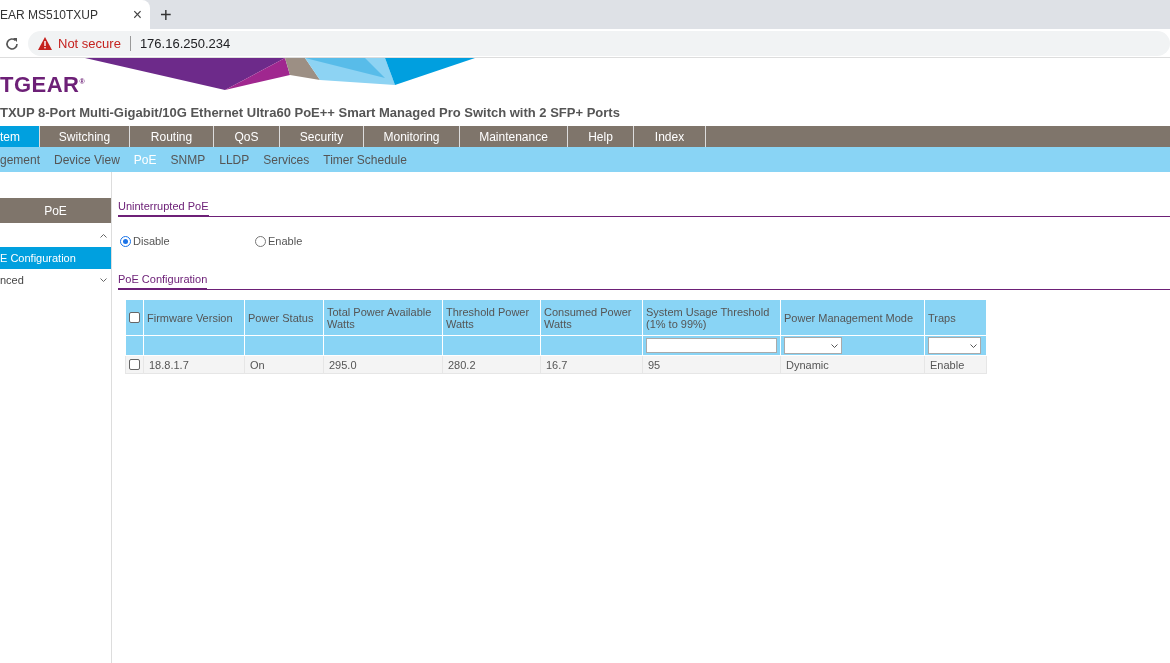 The image size is (1170, 663). What do you see at coordinates (711, 345) in the screenshot?
I see `filter-field` at bounding box center [711, 345].